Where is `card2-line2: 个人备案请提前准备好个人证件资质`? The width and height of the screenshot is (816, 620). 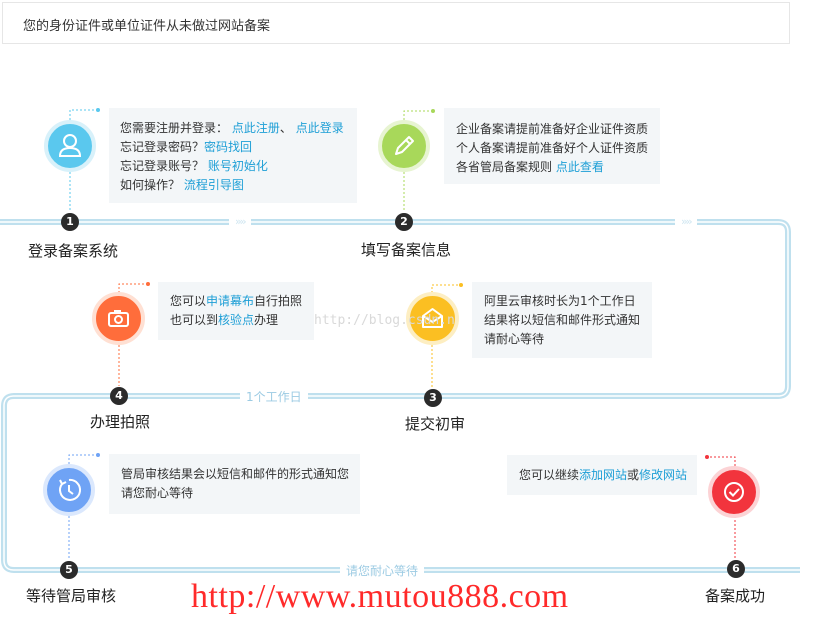
card2-line2: 个人备案请提前准备好个人证件资质 is located at coordinates (552, 148).